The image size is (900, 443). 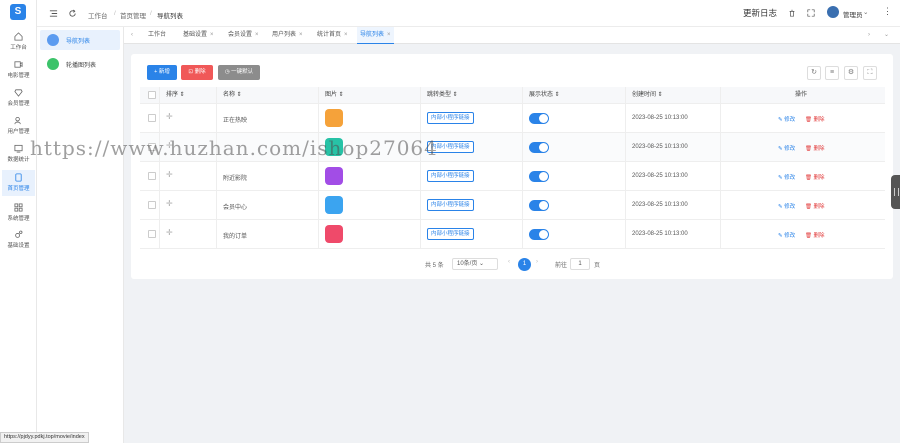 What do you see at coordinates (434, 266) in the screenshot?
I see `pagination-total: 共 5 条` at bounding box center [434, 266].